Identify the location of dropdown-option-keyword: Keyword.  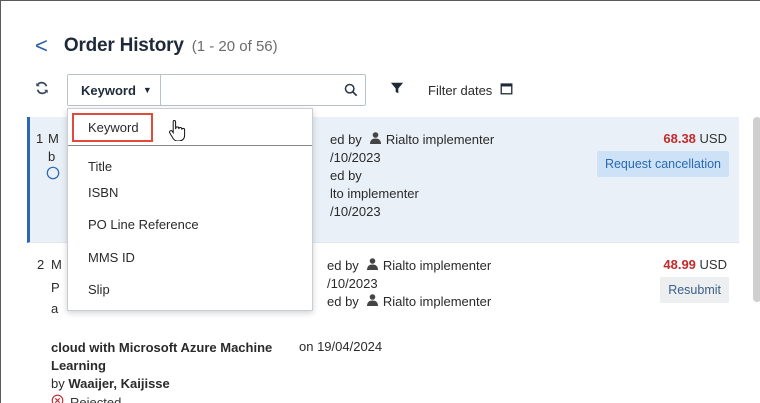
(112, 127).